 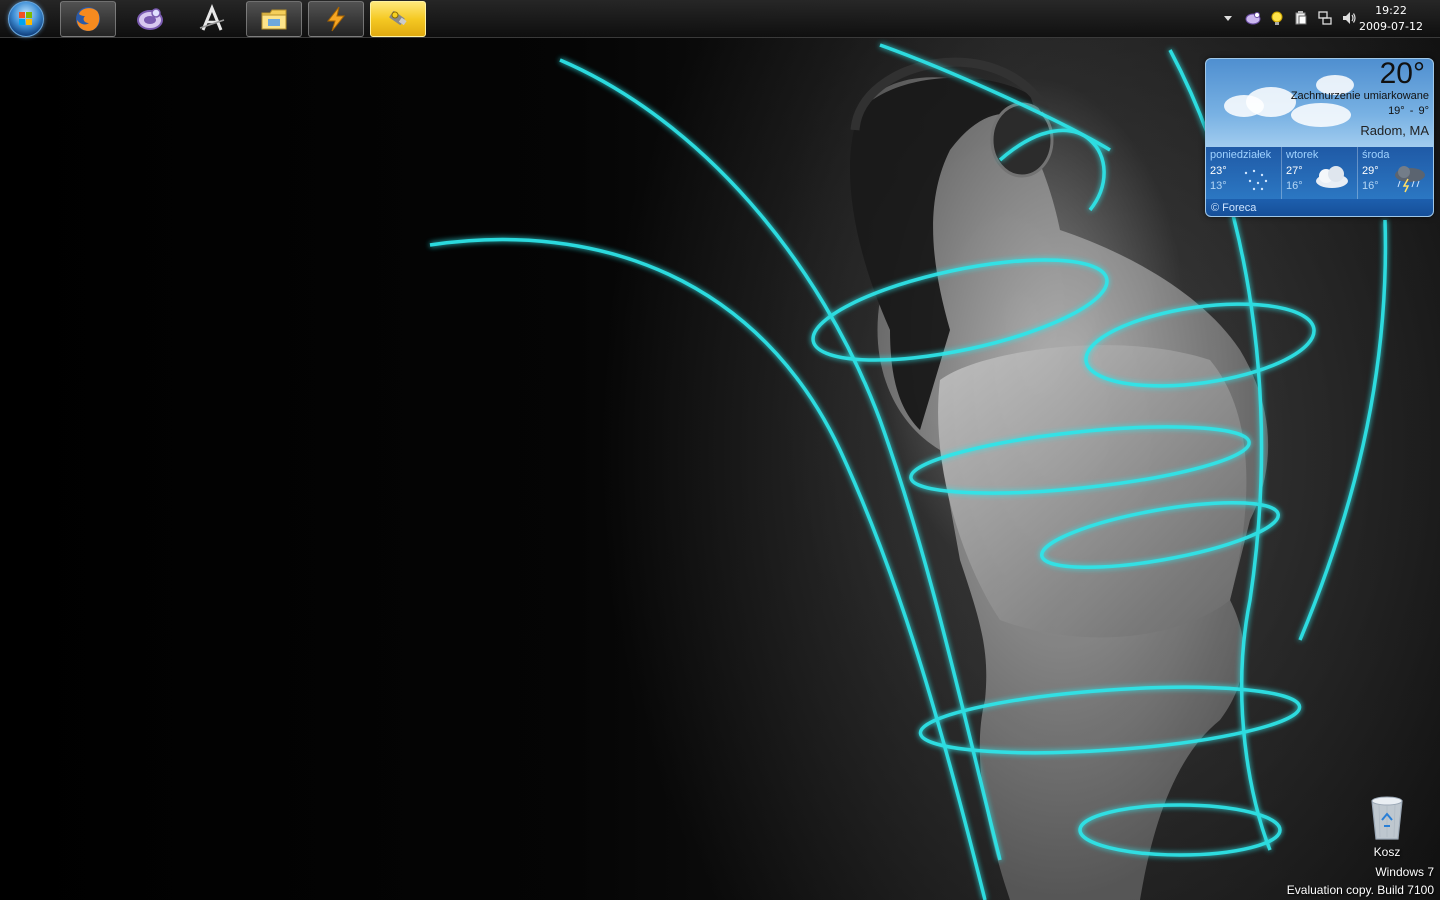 I want to click on status-bulb-icon, so click(x=1277, y=18).